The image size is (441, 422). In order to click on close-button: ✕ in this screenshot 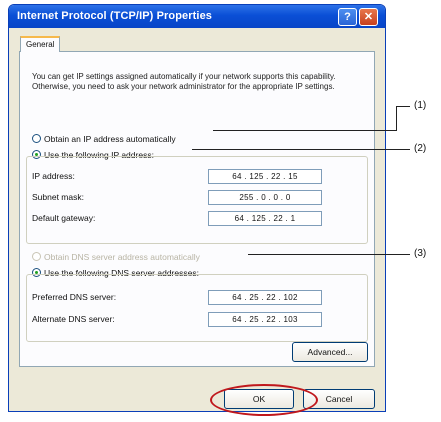, I will do `click(368, 17)`.